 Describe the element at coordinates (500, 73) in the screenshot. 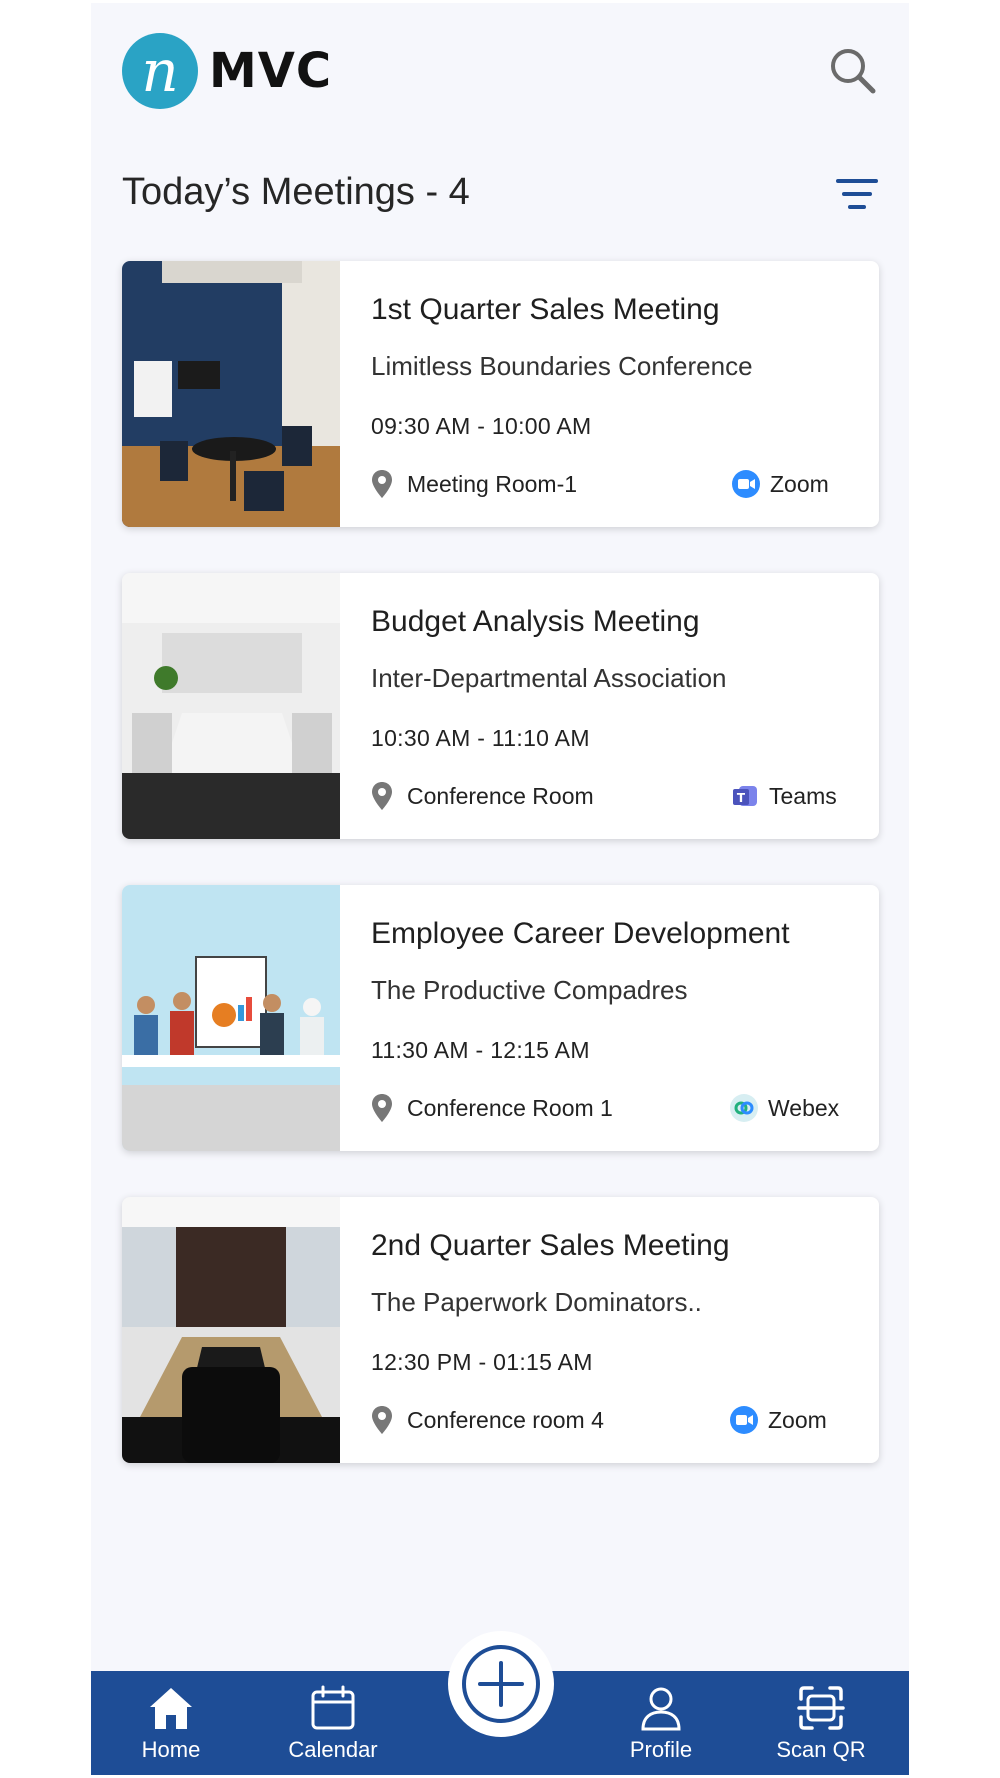

I see `app-header: n MVC` at that location.